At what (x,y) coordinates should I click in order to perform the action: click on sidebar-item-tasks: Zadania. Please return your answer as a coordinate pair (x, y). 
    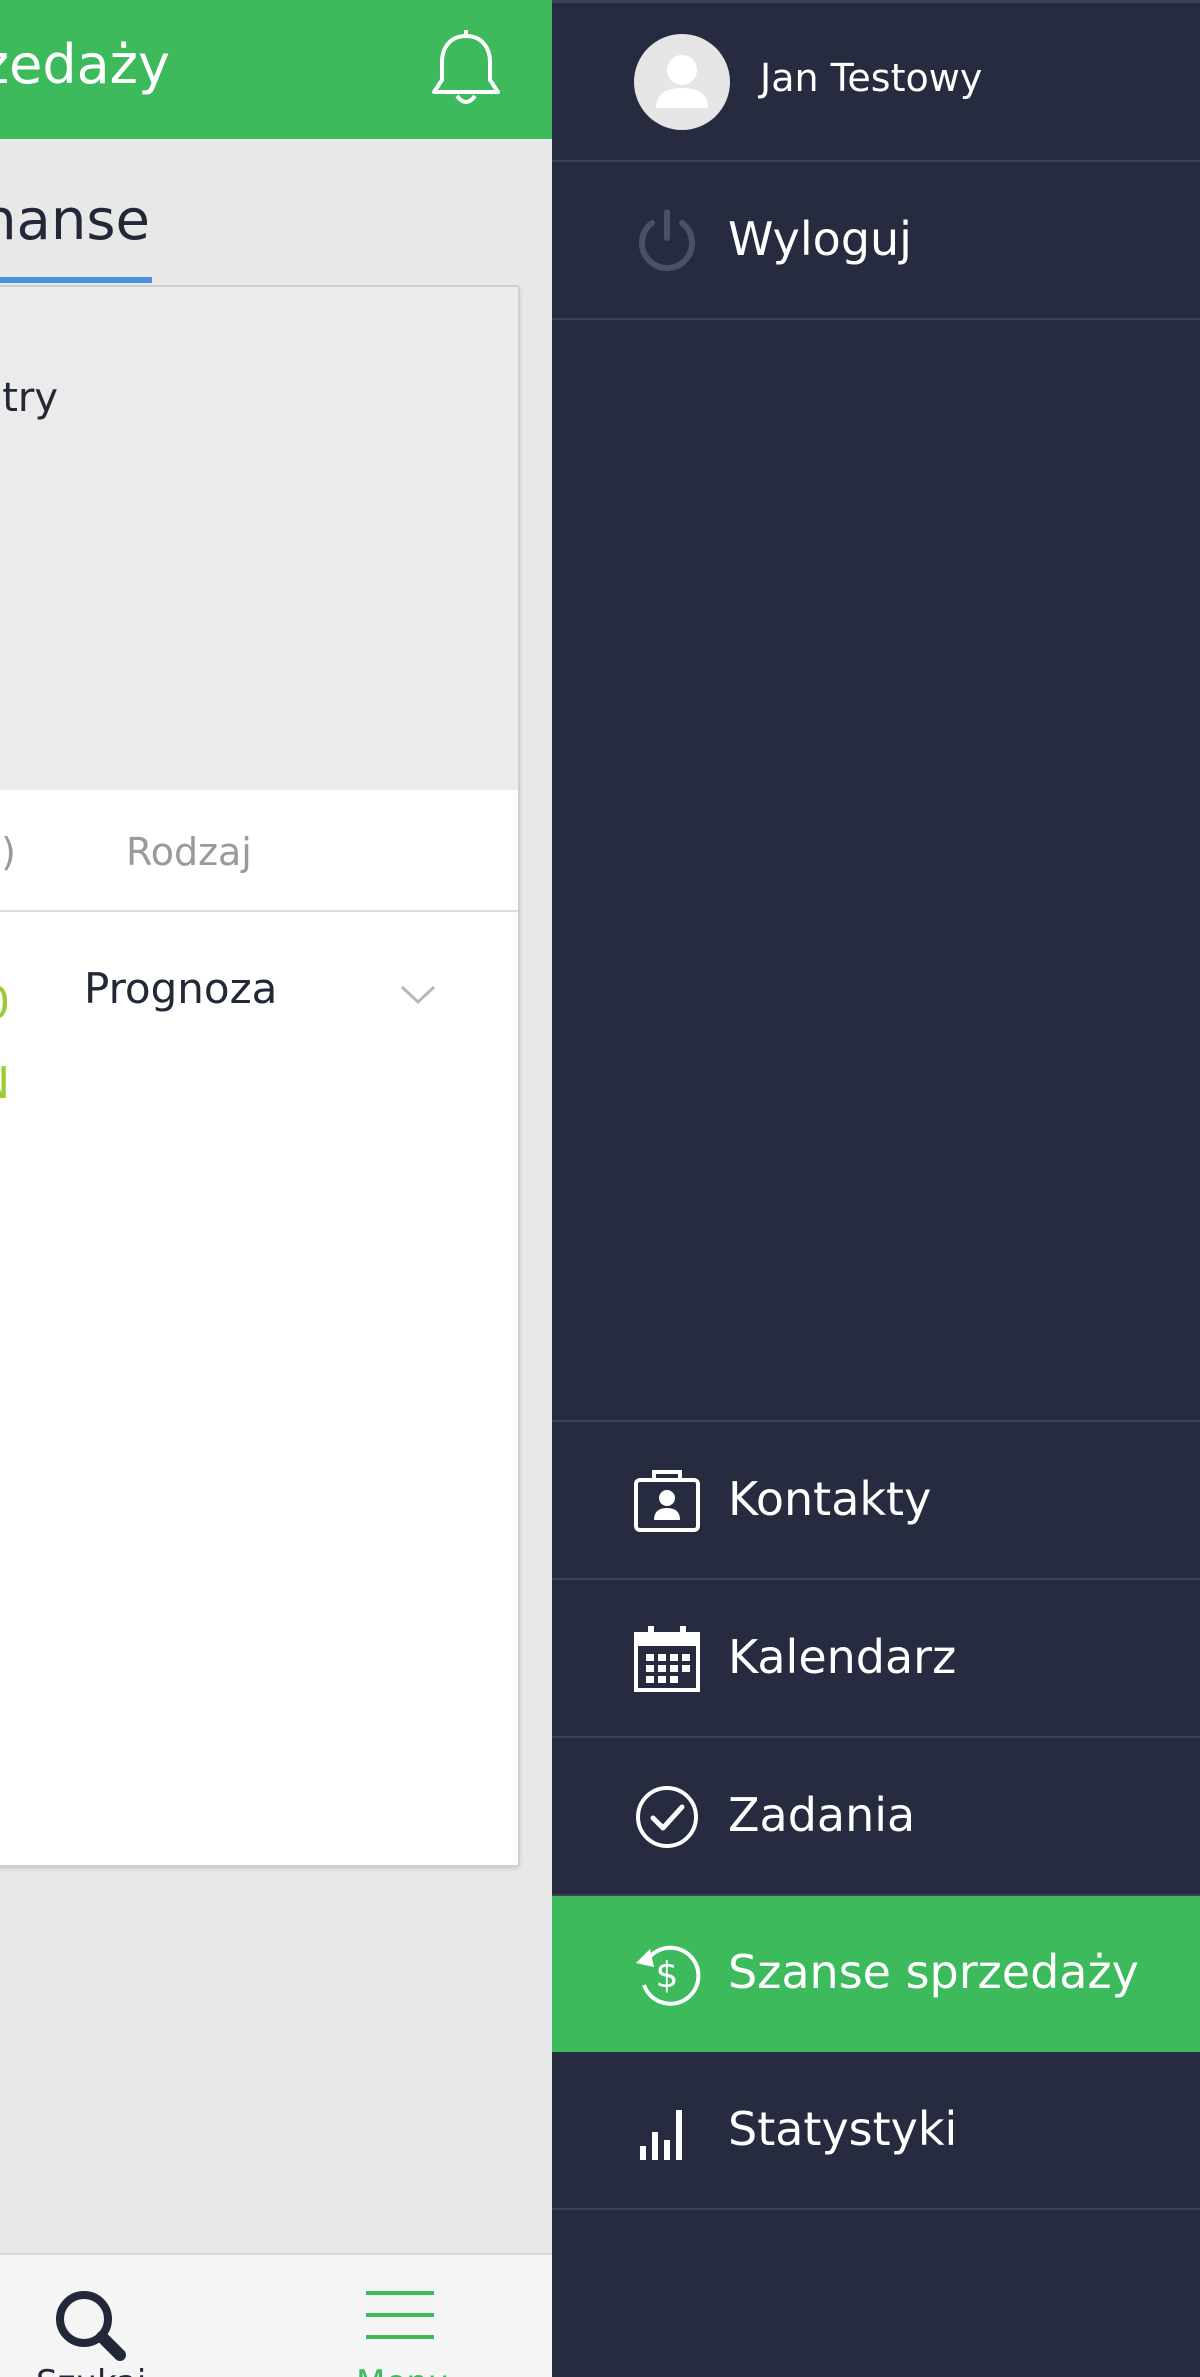
    Looking at the image, I should click on (876, 1817).